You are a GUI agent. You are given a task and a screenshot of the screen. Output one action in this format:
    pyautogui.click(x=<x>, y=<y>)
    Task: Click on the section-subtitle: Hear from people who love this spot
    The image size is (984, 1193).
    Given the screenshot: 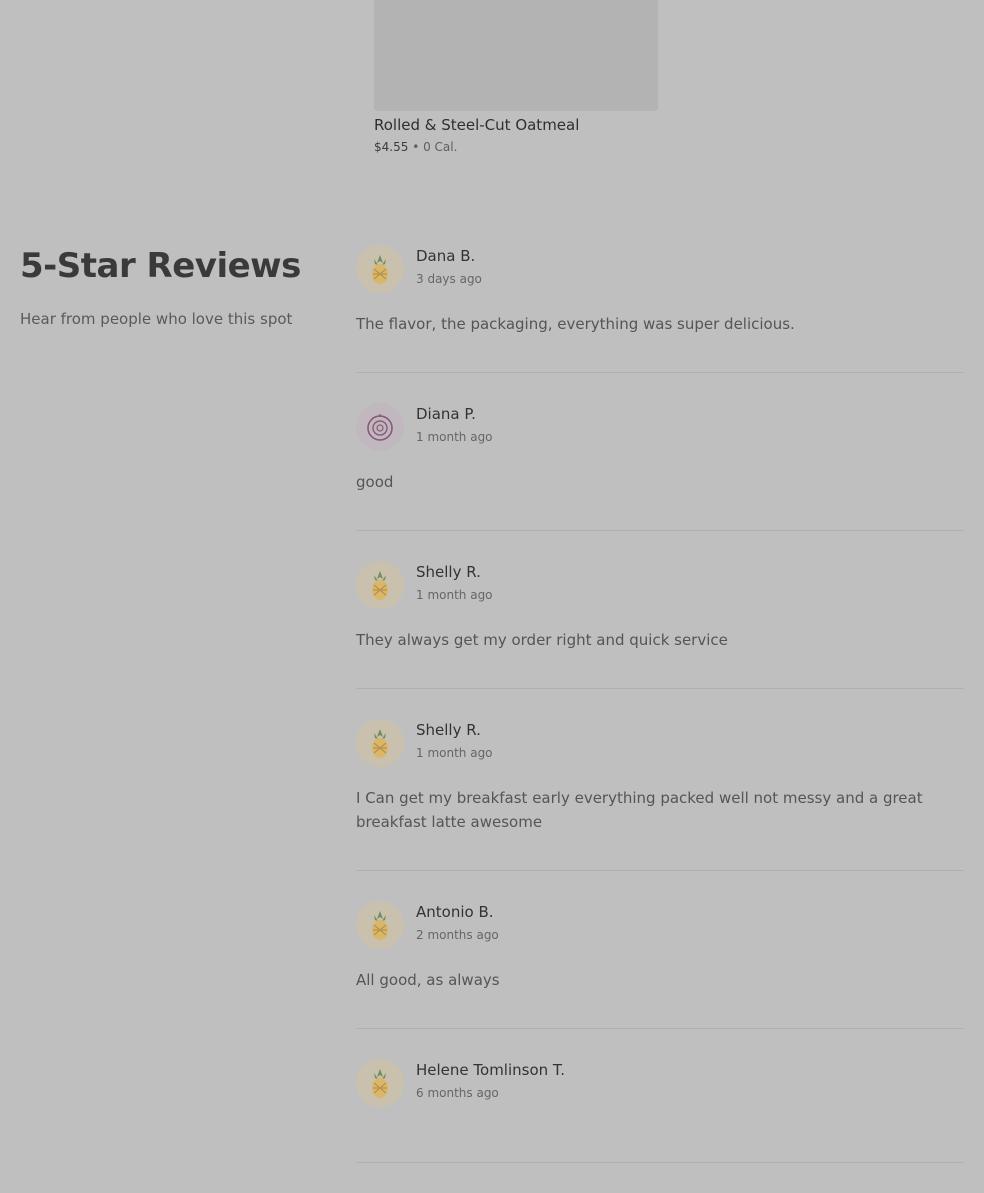 What is the action you would take?
    pyautogui.click(x=156, y=319)
    